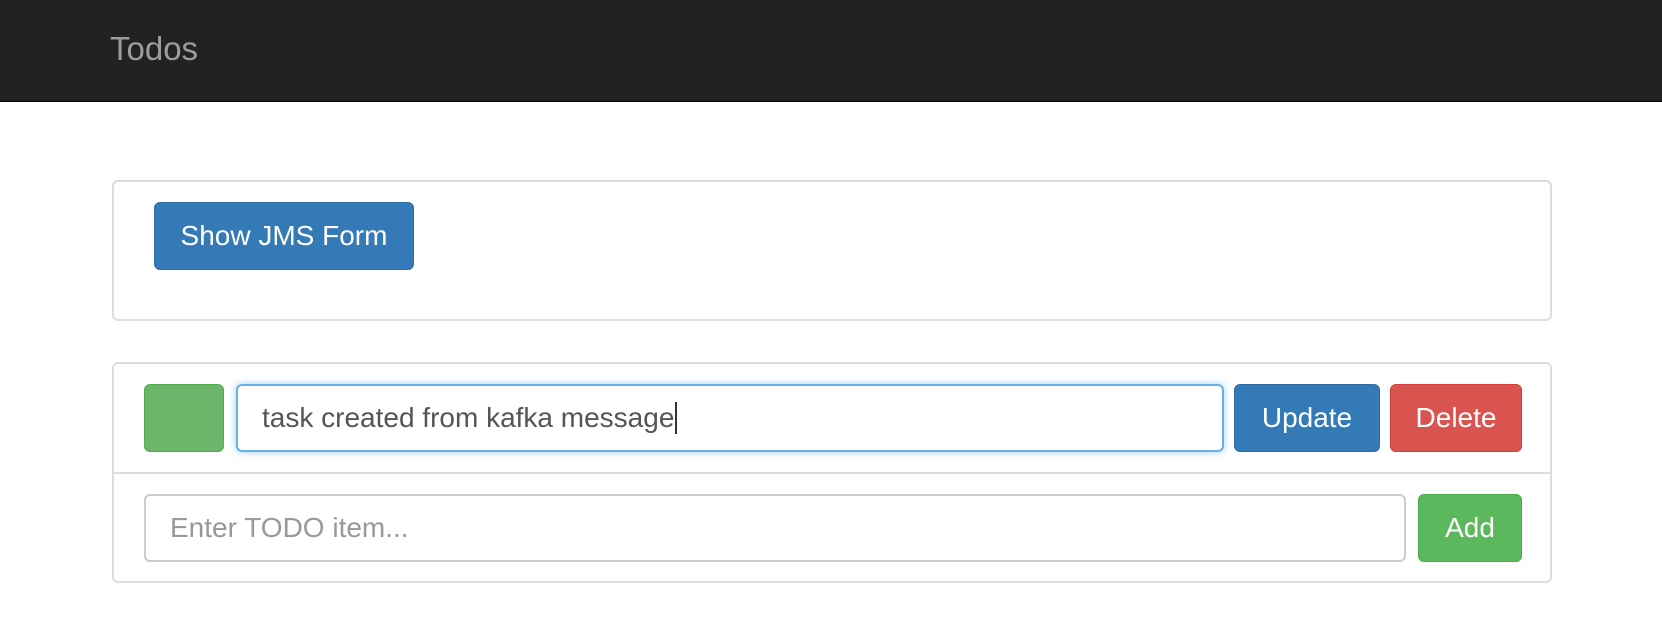  I want to click on navbar-brand: Todos, so click(154, 49).